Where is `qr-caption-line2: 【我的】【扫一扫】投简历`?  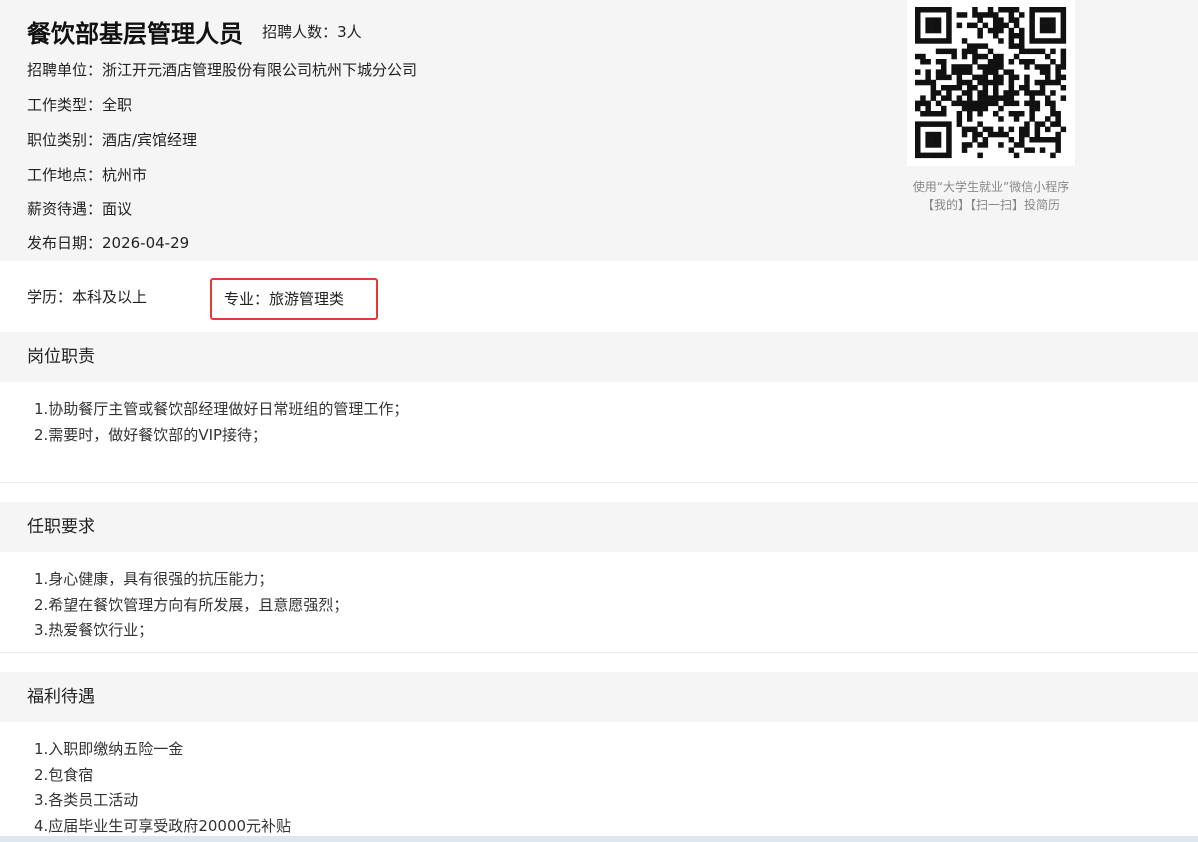 qr-caption-line2: 【我的】【扫一扫】投简历 is located at coordinates (990, 205).